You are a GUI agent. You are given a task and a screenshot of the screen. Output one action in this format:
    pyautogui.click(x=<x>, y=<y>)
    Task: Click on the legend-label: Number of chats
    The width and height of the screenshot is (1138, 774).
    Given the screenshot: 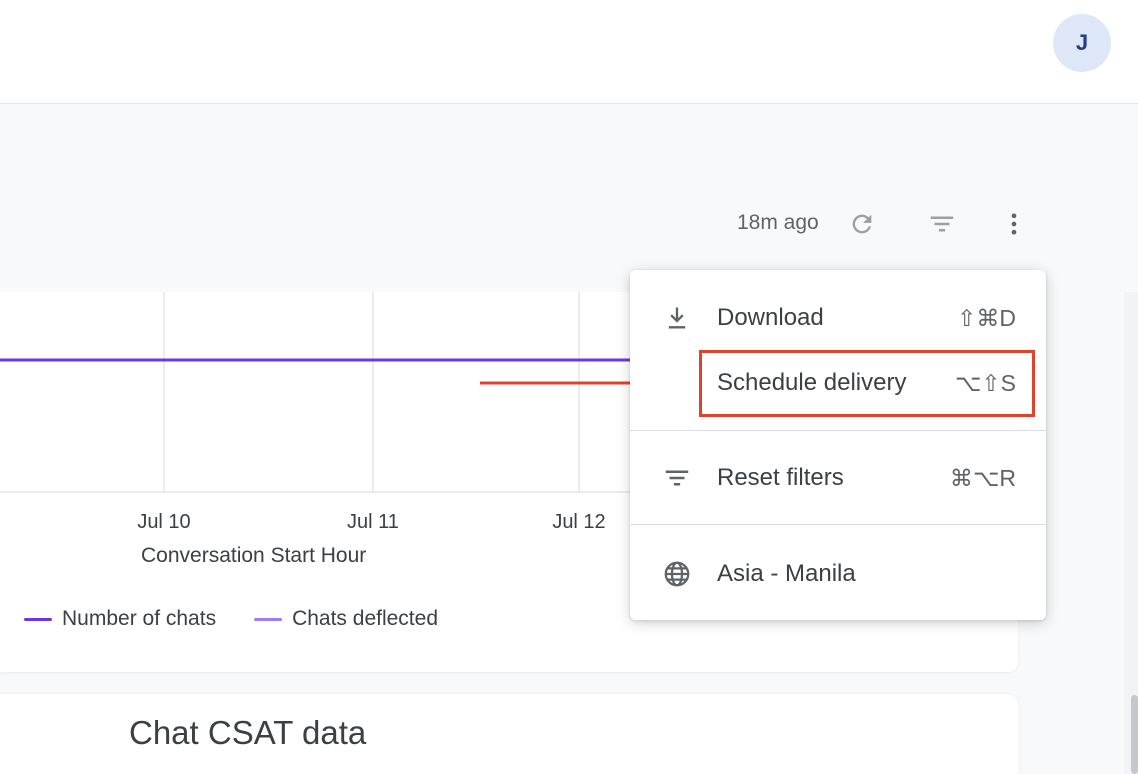 What is the action you would take?
    pyautogui.click(x=139, y=618)
    